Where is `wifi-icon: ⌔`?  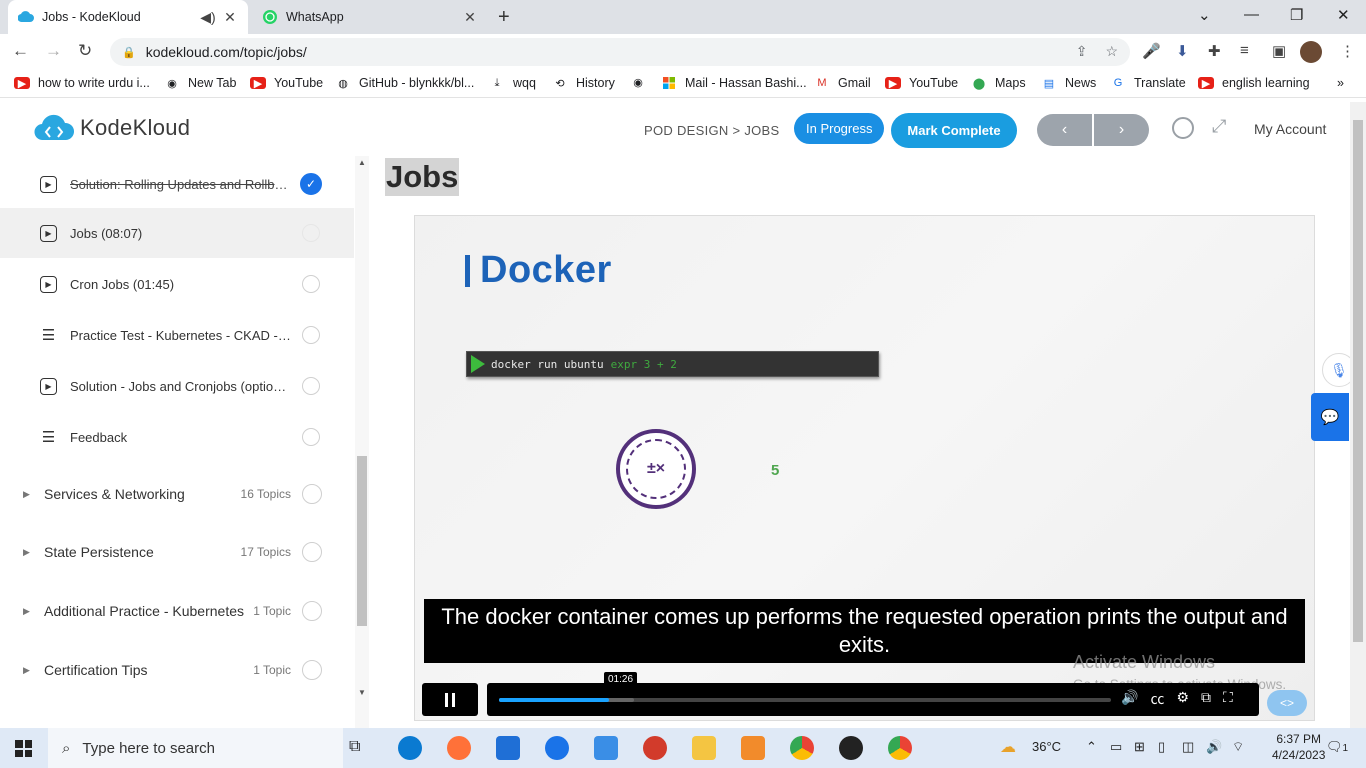 wifi-icon: ⌔ is located at coordinates (1238, 747).